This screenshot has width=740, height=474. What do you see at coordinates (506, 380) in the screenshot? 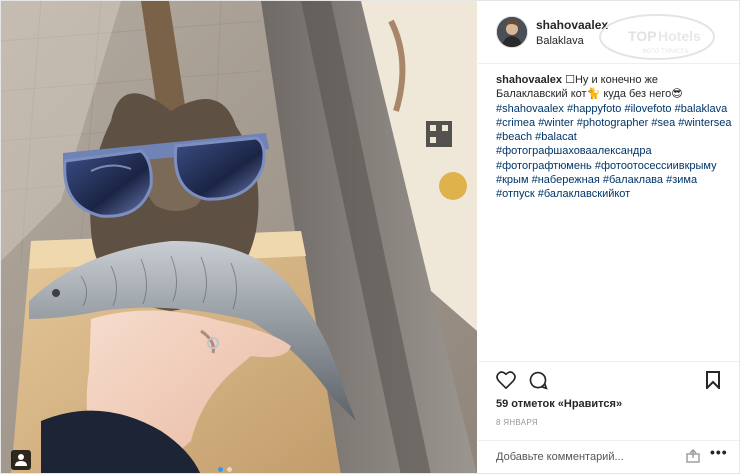
I see `heart-icon` at bounding box center [506, 380].